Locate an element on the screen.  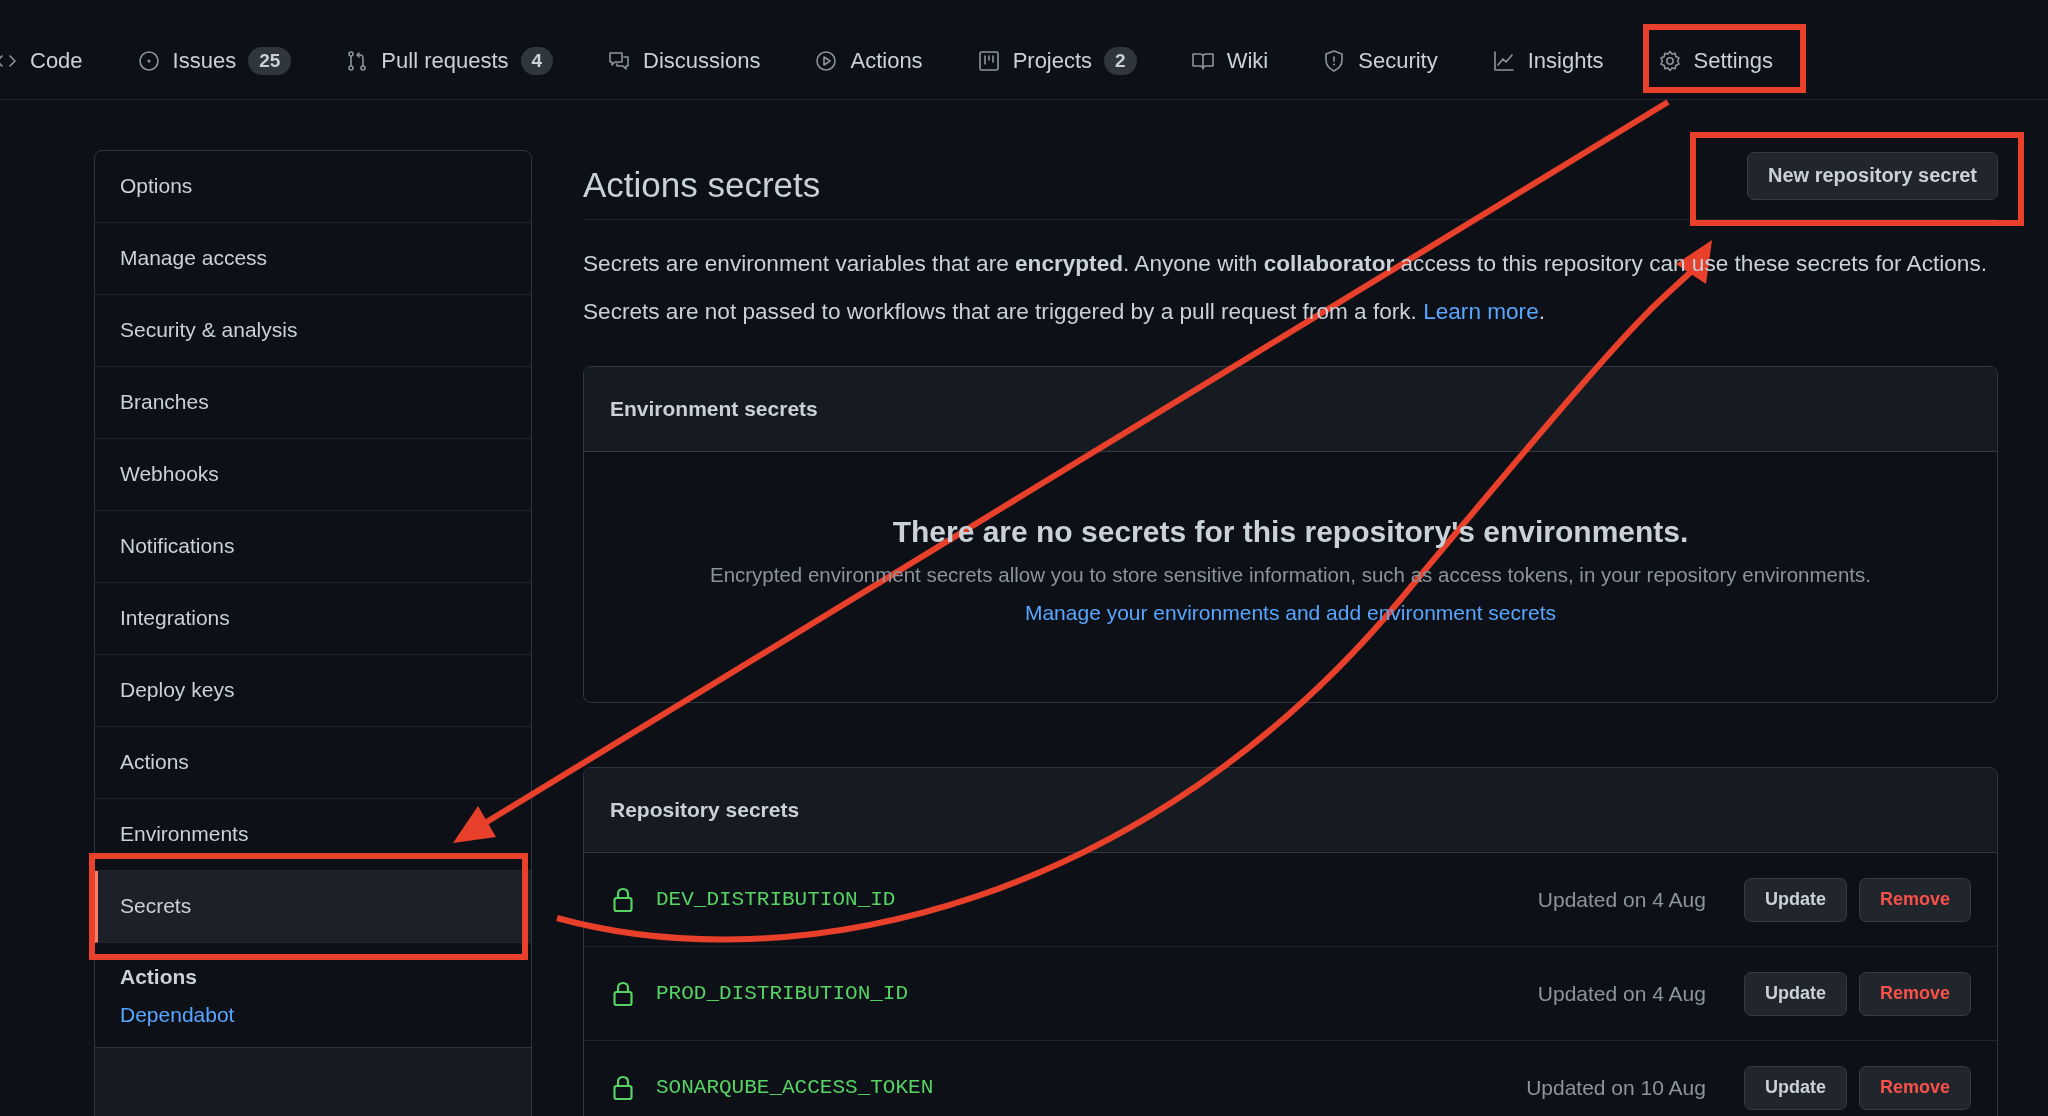
play-icon is located at coordinates (826, 60).